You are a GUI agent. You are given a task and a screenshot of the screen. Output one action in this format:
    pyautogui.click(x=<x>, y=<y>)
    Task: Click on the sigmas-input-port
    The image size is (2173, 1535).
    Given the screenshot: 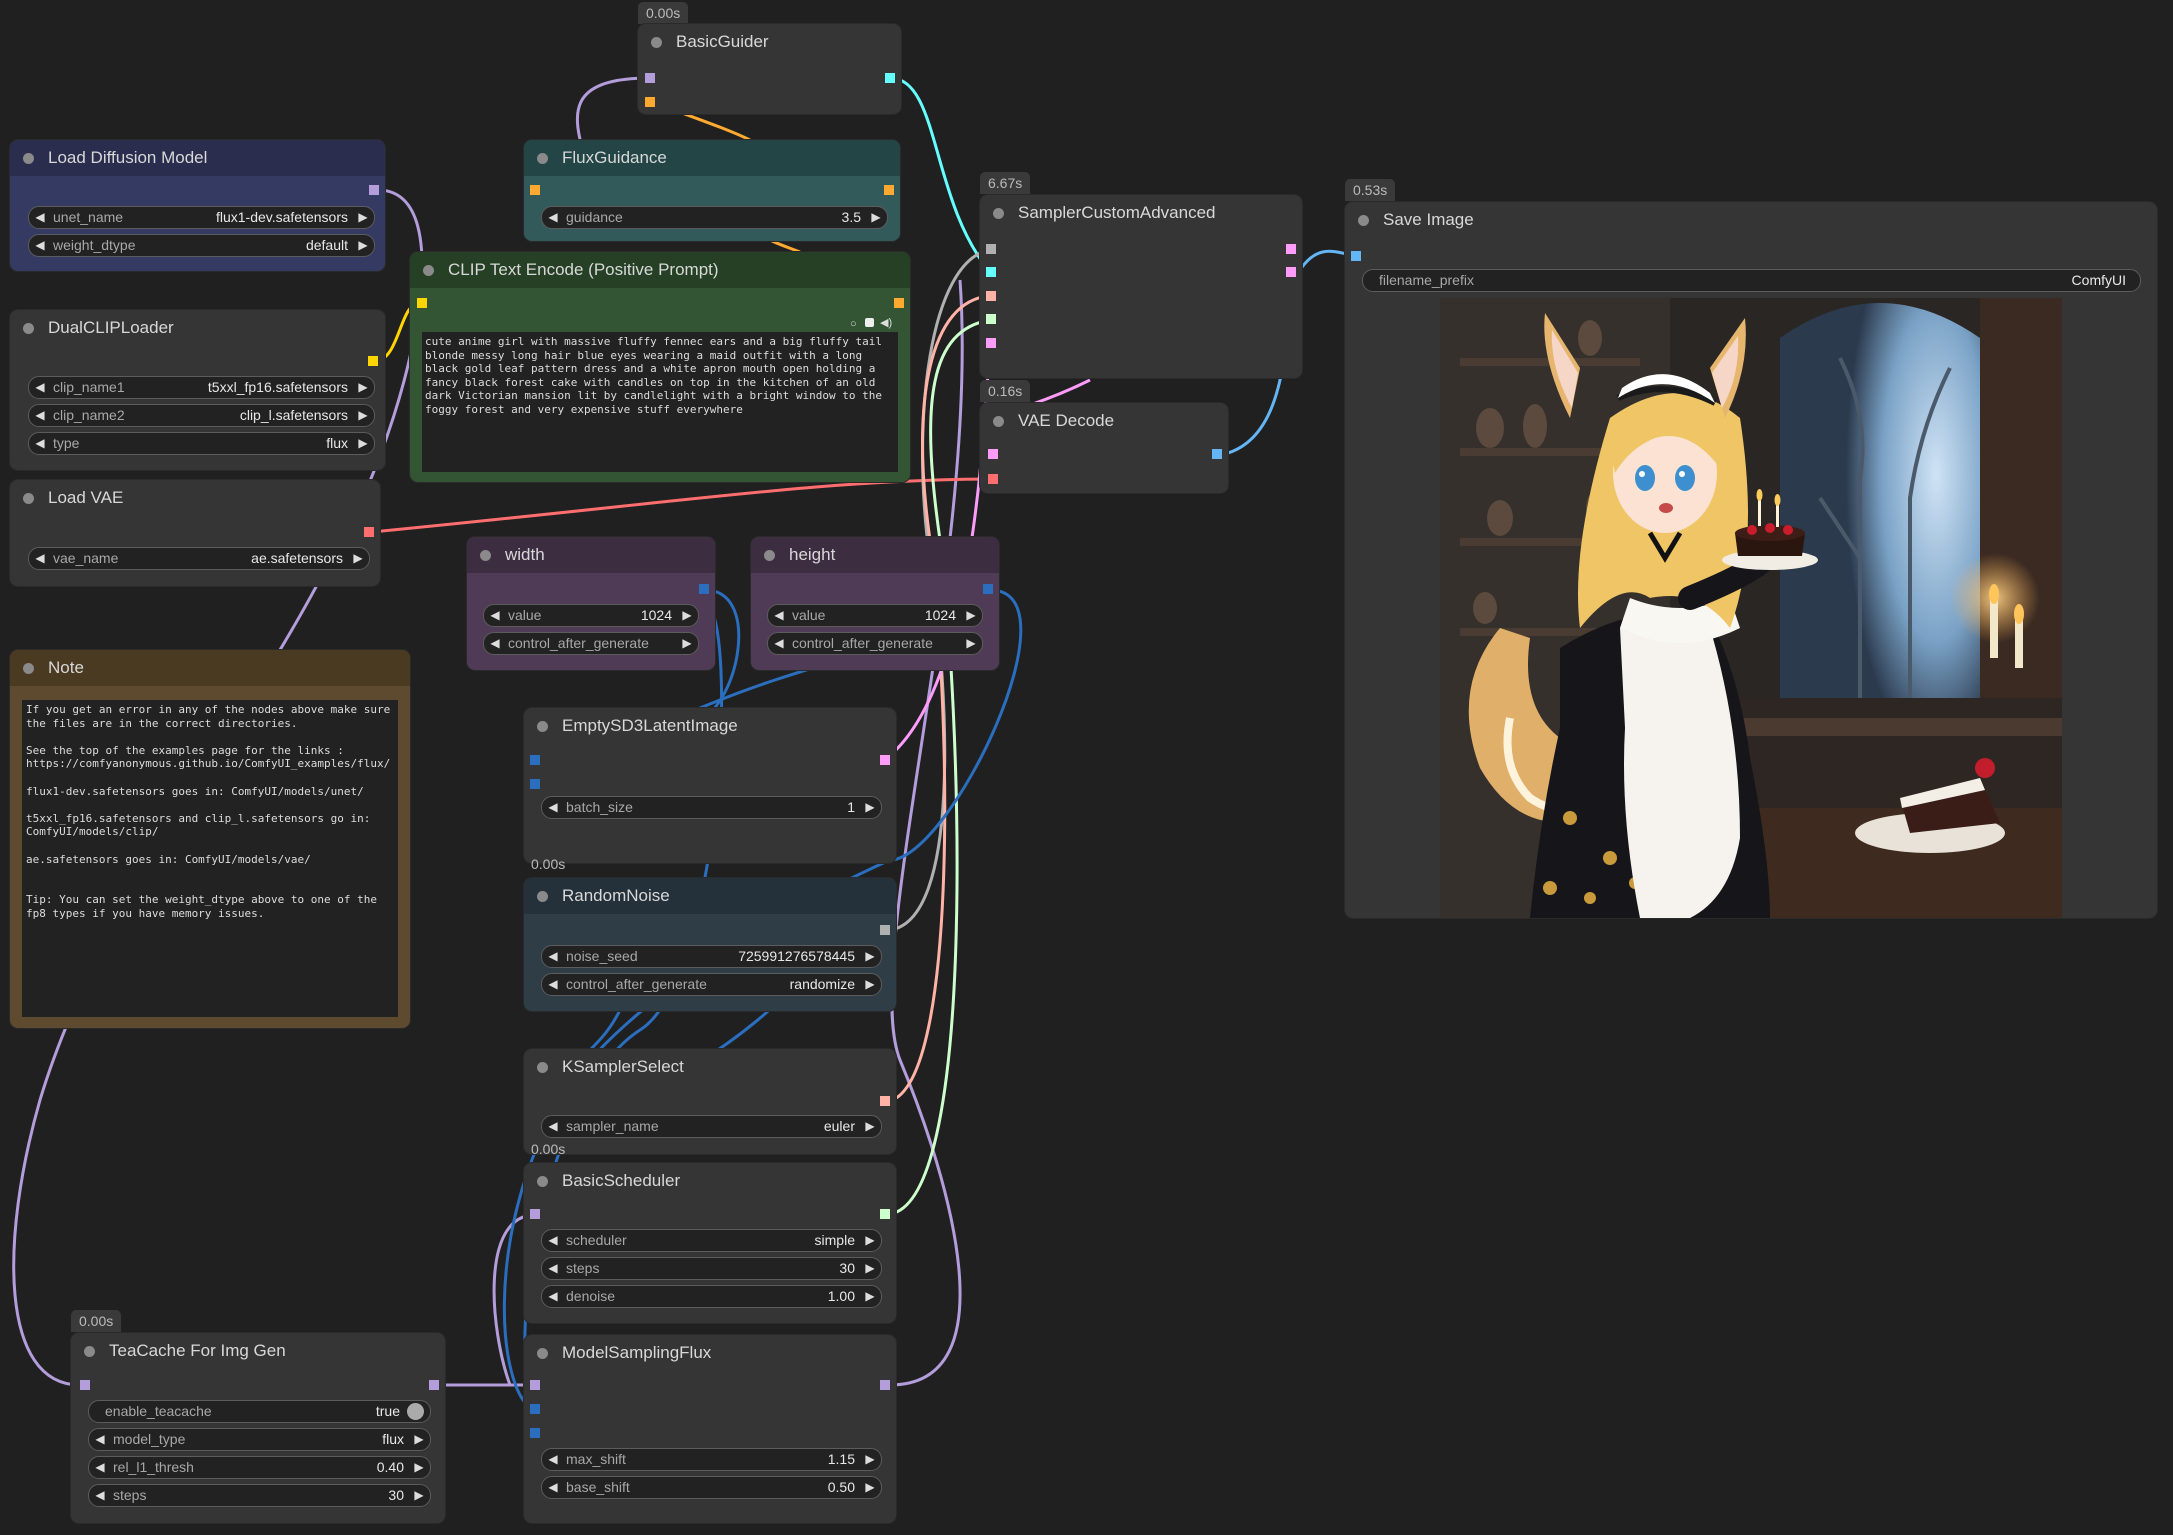 What is the action you would take?
    pyautogui.click(x=991, y=319)
    